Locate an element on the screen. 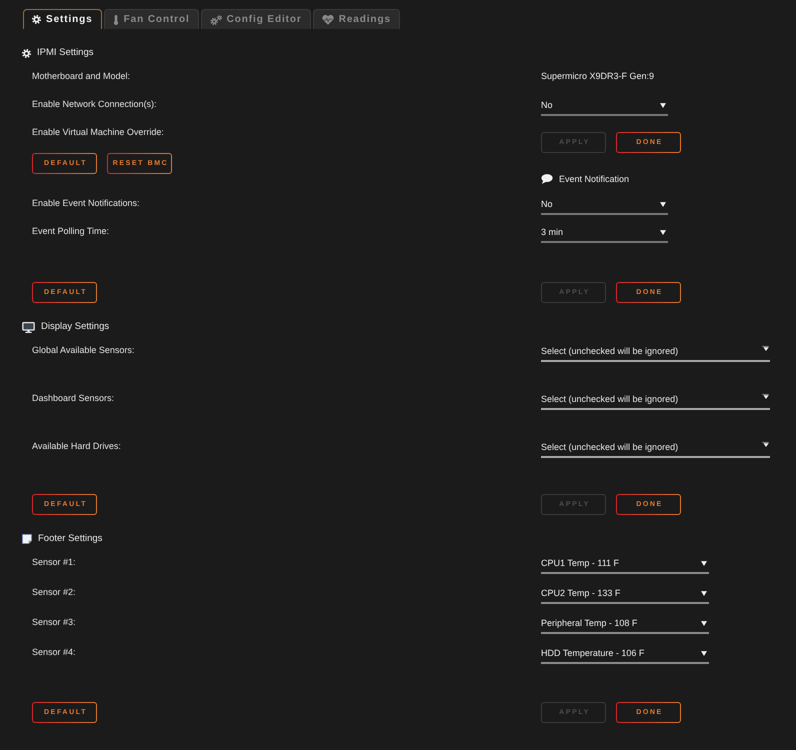  dropdown: Peripheral Temp - 108 F is located at coordinates (625, 624).